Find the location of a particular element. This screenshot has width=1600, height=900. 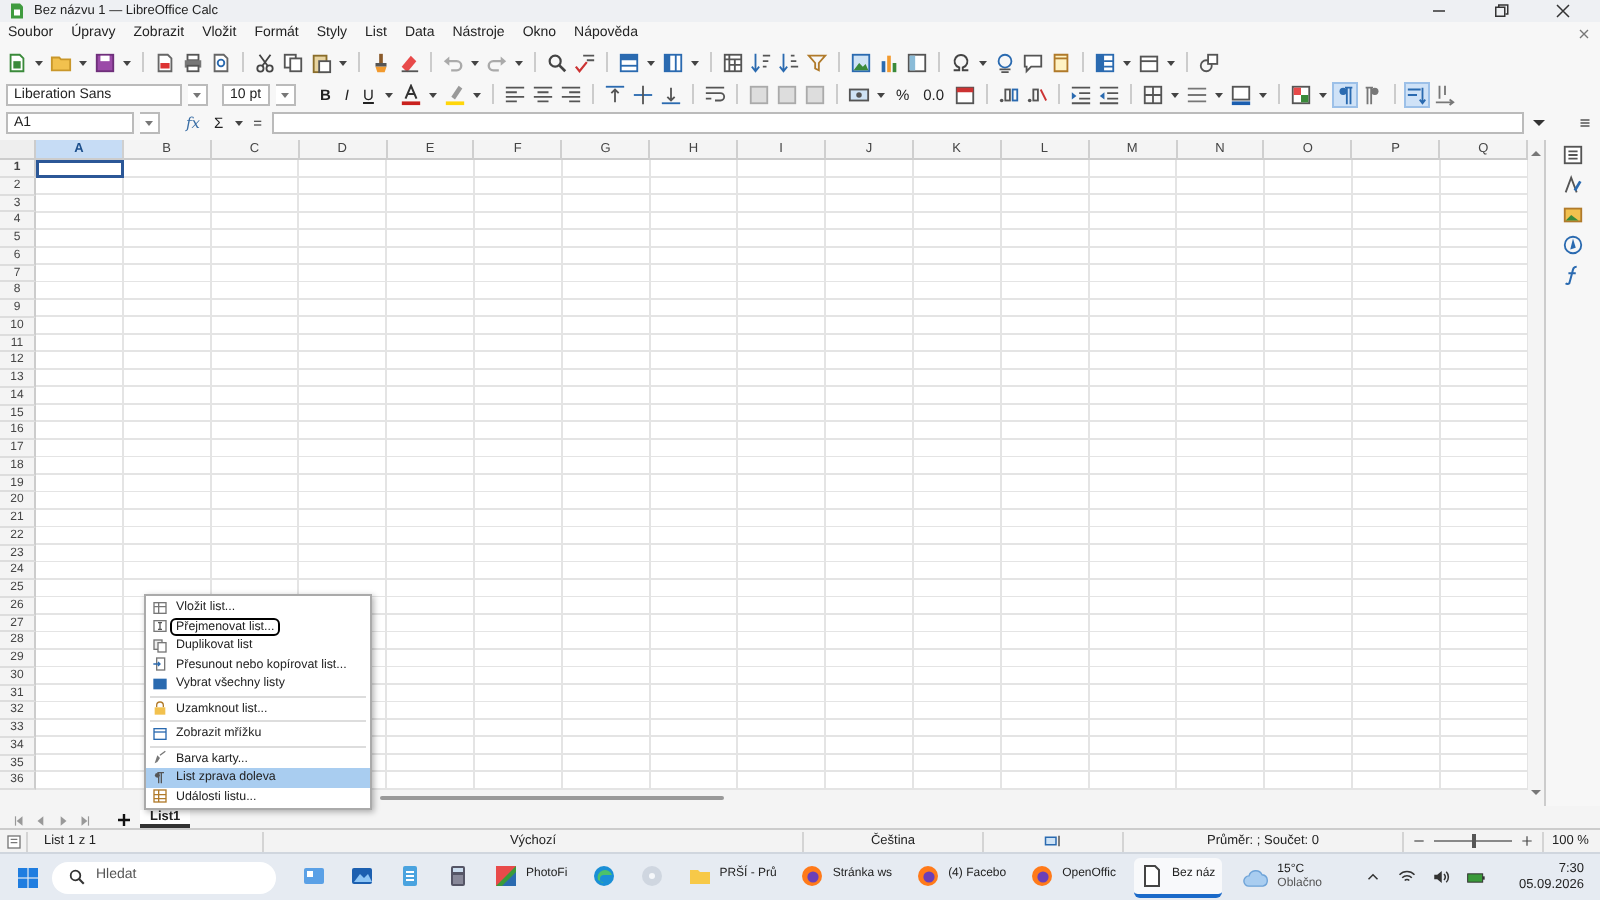

merge-cells-icon is located at coordinates (758, 94).